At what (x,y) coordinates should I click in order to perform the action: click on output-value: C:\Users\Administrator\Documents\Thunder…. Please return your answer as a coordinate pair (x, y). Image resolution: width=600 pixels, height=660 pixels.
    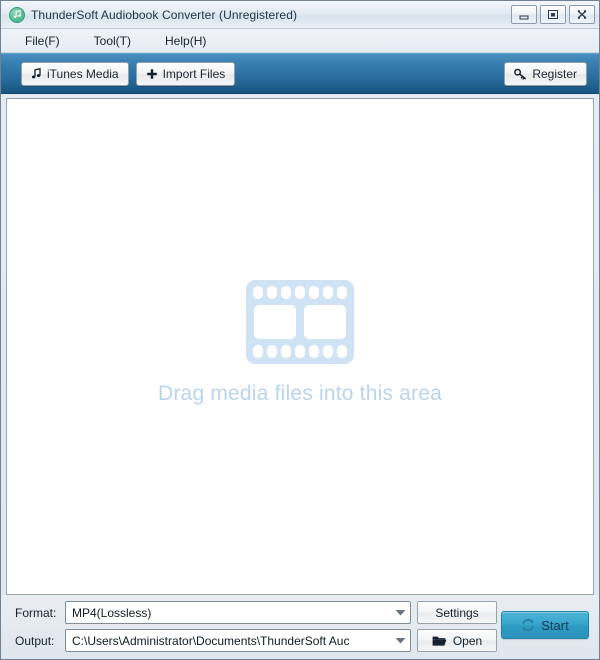
    Looking at the image, I should click on (211, 640).